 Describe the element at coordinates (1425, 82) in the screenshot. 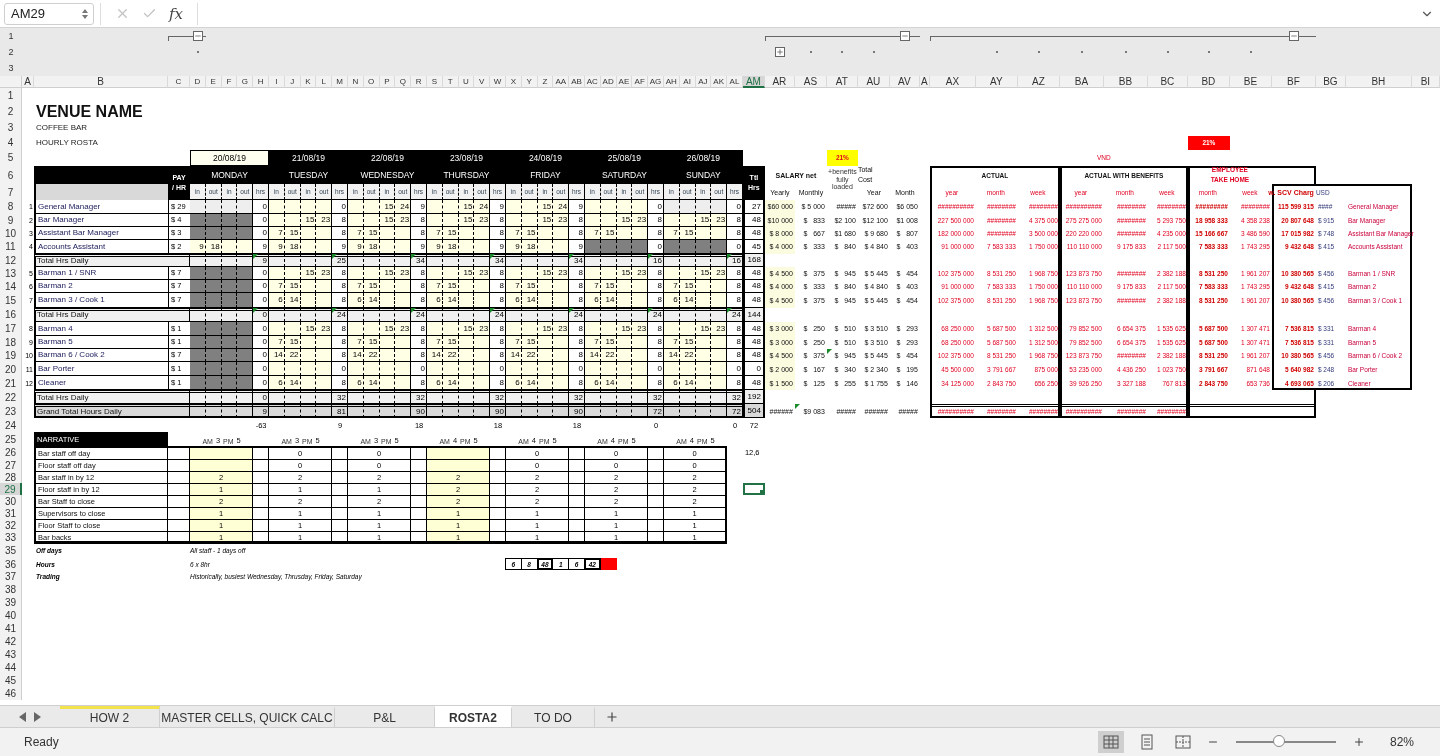

I see `column-header: BI` at that location.